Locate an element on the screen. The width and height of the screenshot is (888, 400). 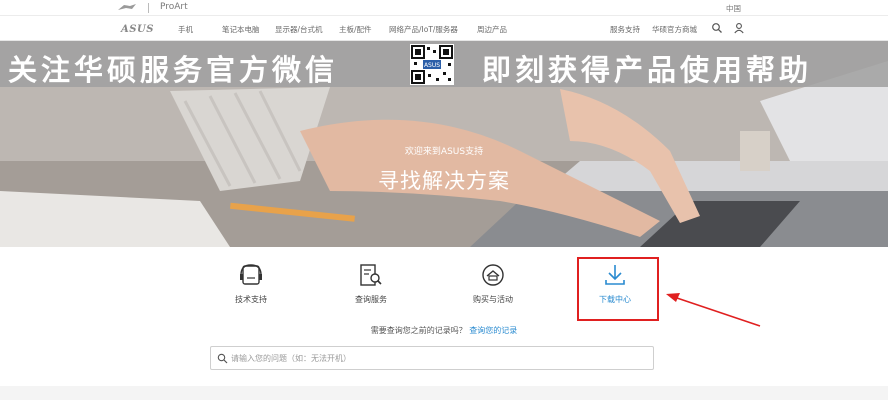
nav-support-link: 服务支持 is located at coordinates (625, 29).